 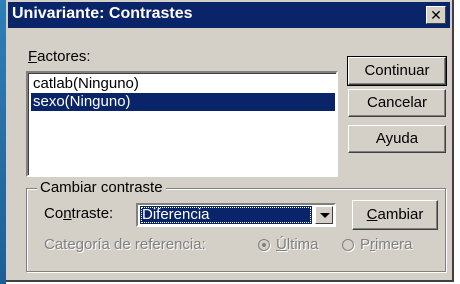 I want to click on list-item: sexo(Ninguno), so click(x=183, y=102).